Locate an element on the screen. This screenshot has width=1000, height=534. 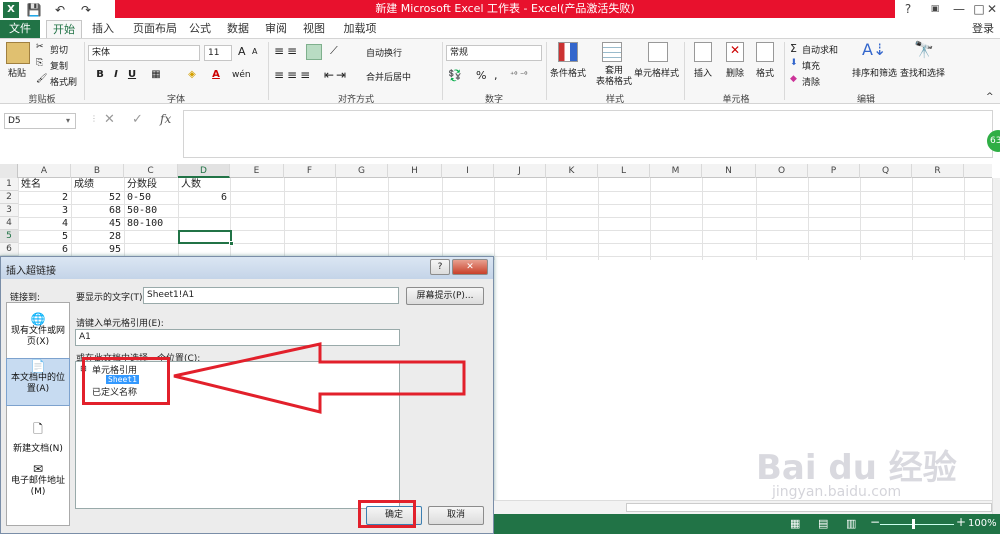
find-select-icon: 🔭 is located at coordinates (924, 49).